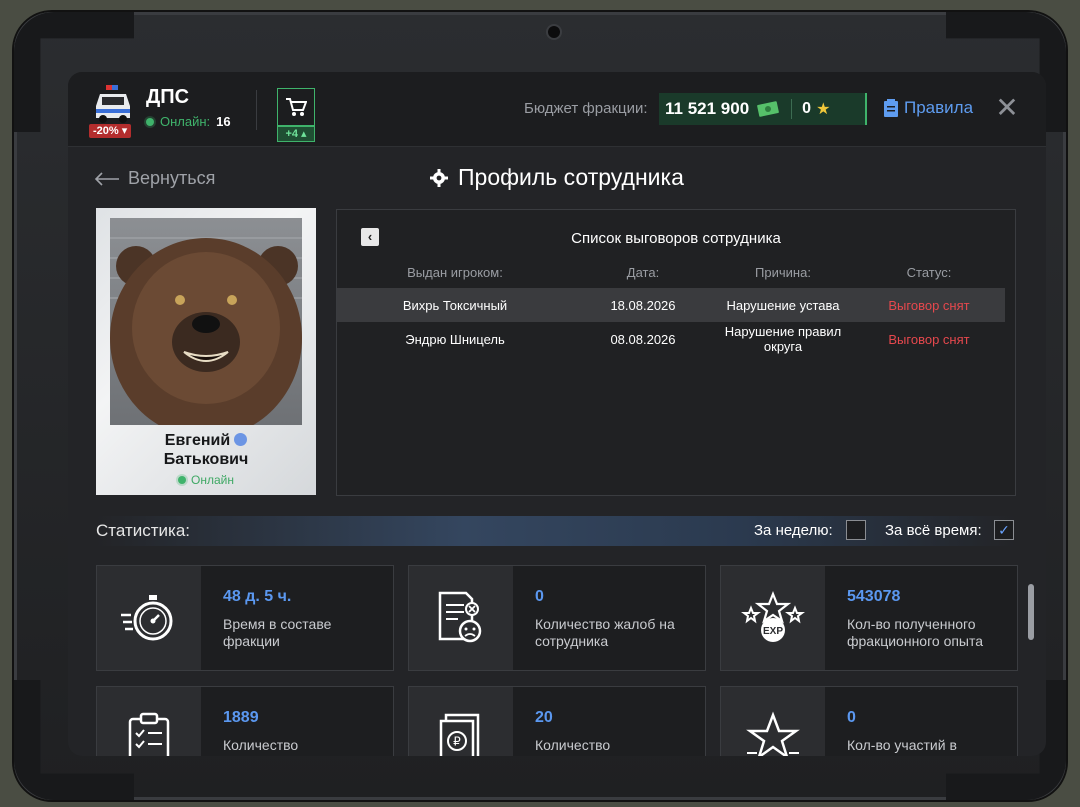 This screenshot has height=807, width=1080. I want to click on stat-card-time: 48 д. 5 ч. Время в составе фракции, so click(245, 618).